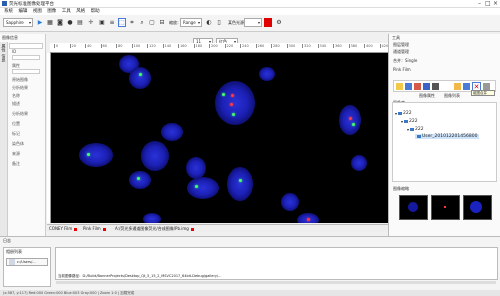 The height and width of the screenshot is (296, 500). Describe the element at coordinates (94, 229) in the screenshot. I see `doc-tab: Pink Film` at that location.